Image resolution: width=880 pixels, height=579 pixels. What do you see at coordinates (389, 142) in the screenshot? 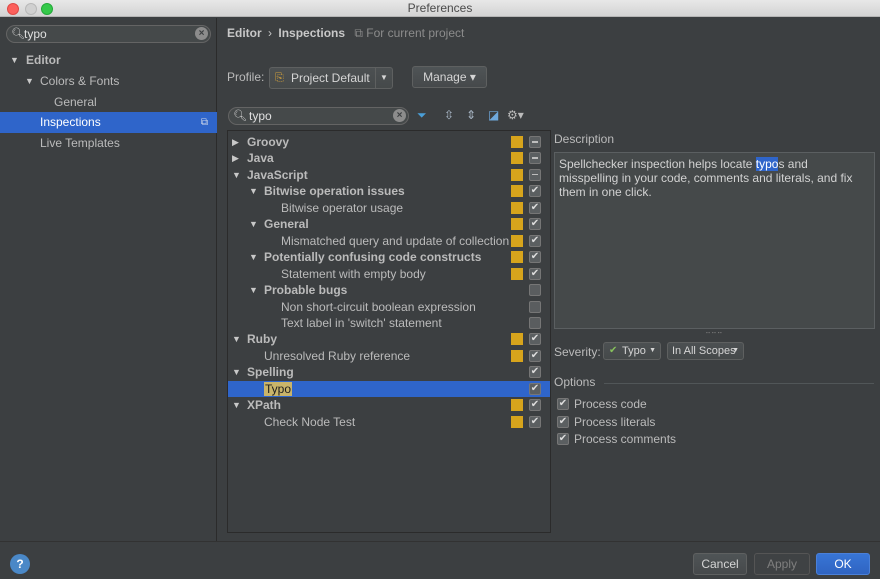
I see `inspection-row: ▶ Groovy` at bounding box center [389, 142].